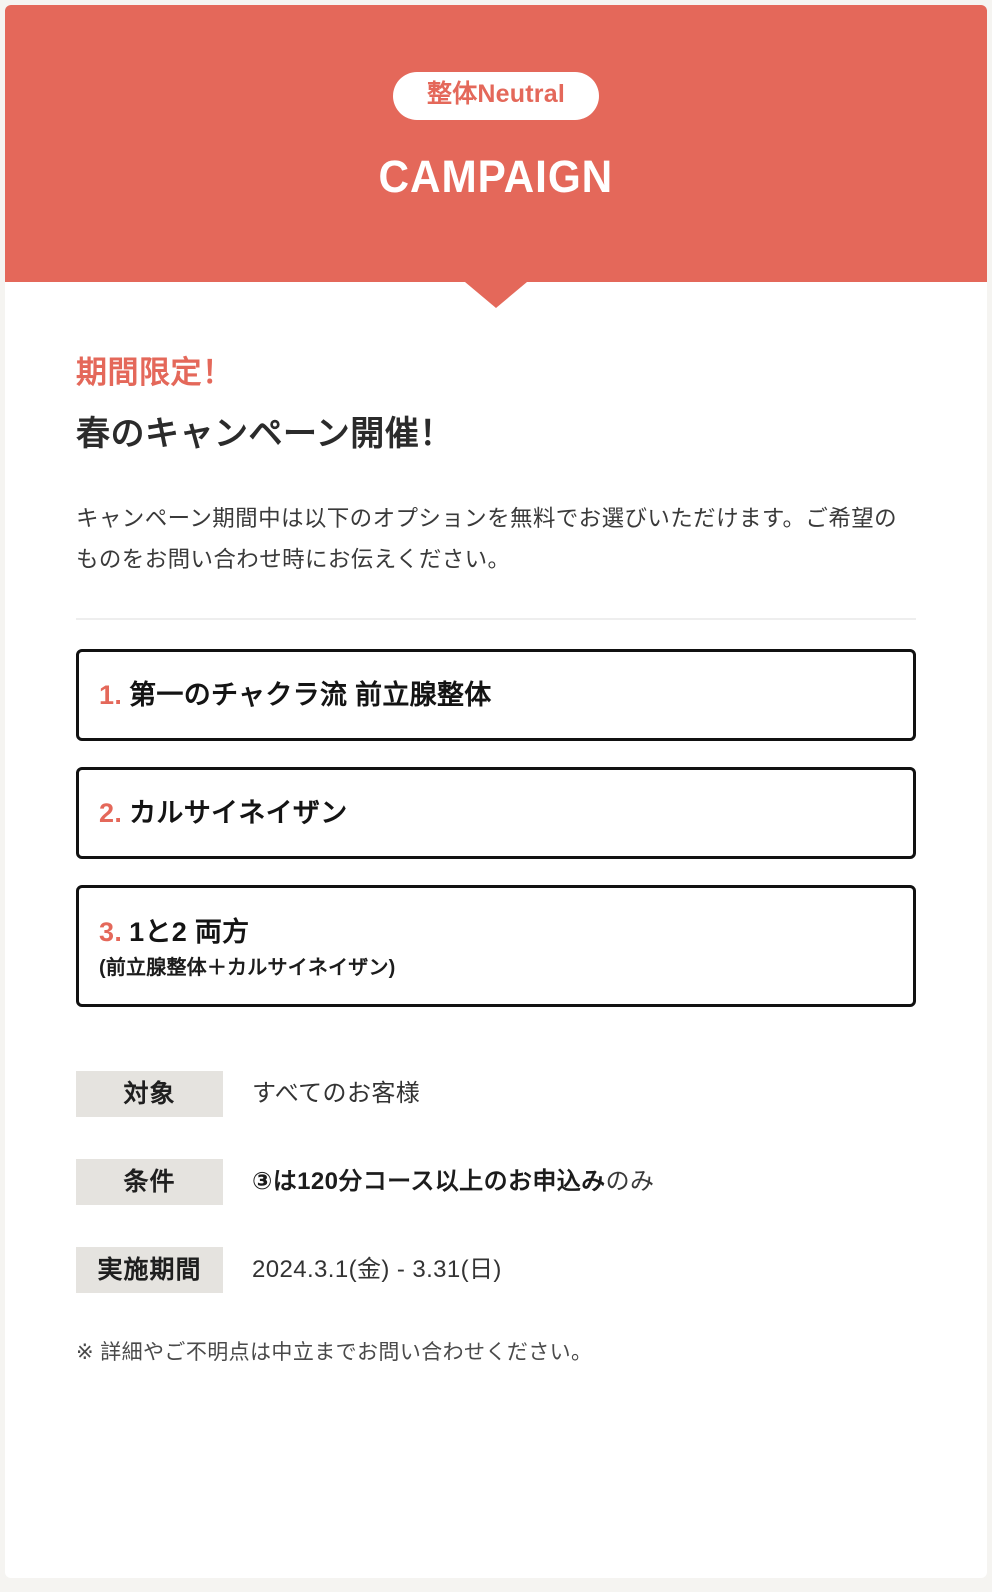 This screenshot has height=1592, width=992. I want to click on header-notch-triangle, so click(496, 295).